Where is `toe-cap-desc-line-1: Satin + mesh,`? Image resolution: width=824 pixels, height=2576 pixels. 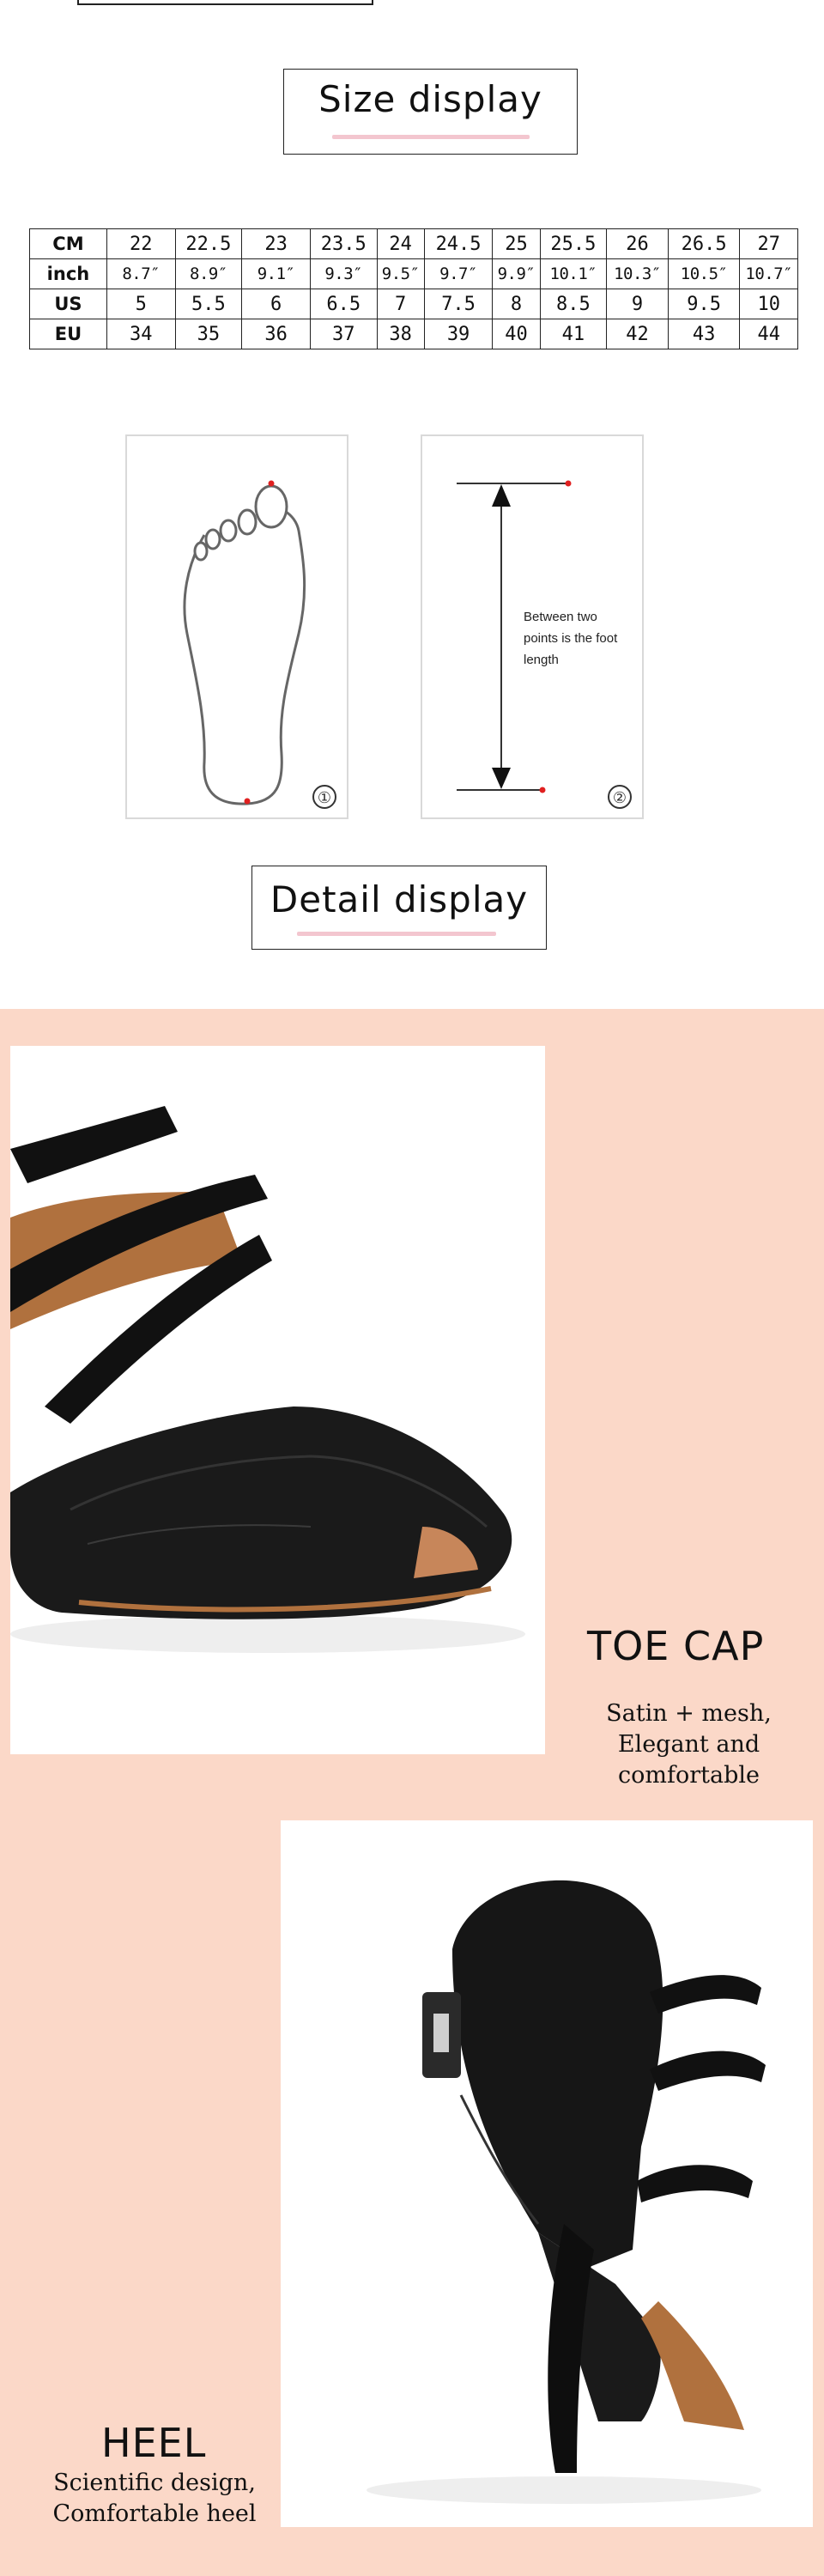 toe-cap-desc-line-1: Satin + mesh, is located at coordinates (689, 1714).